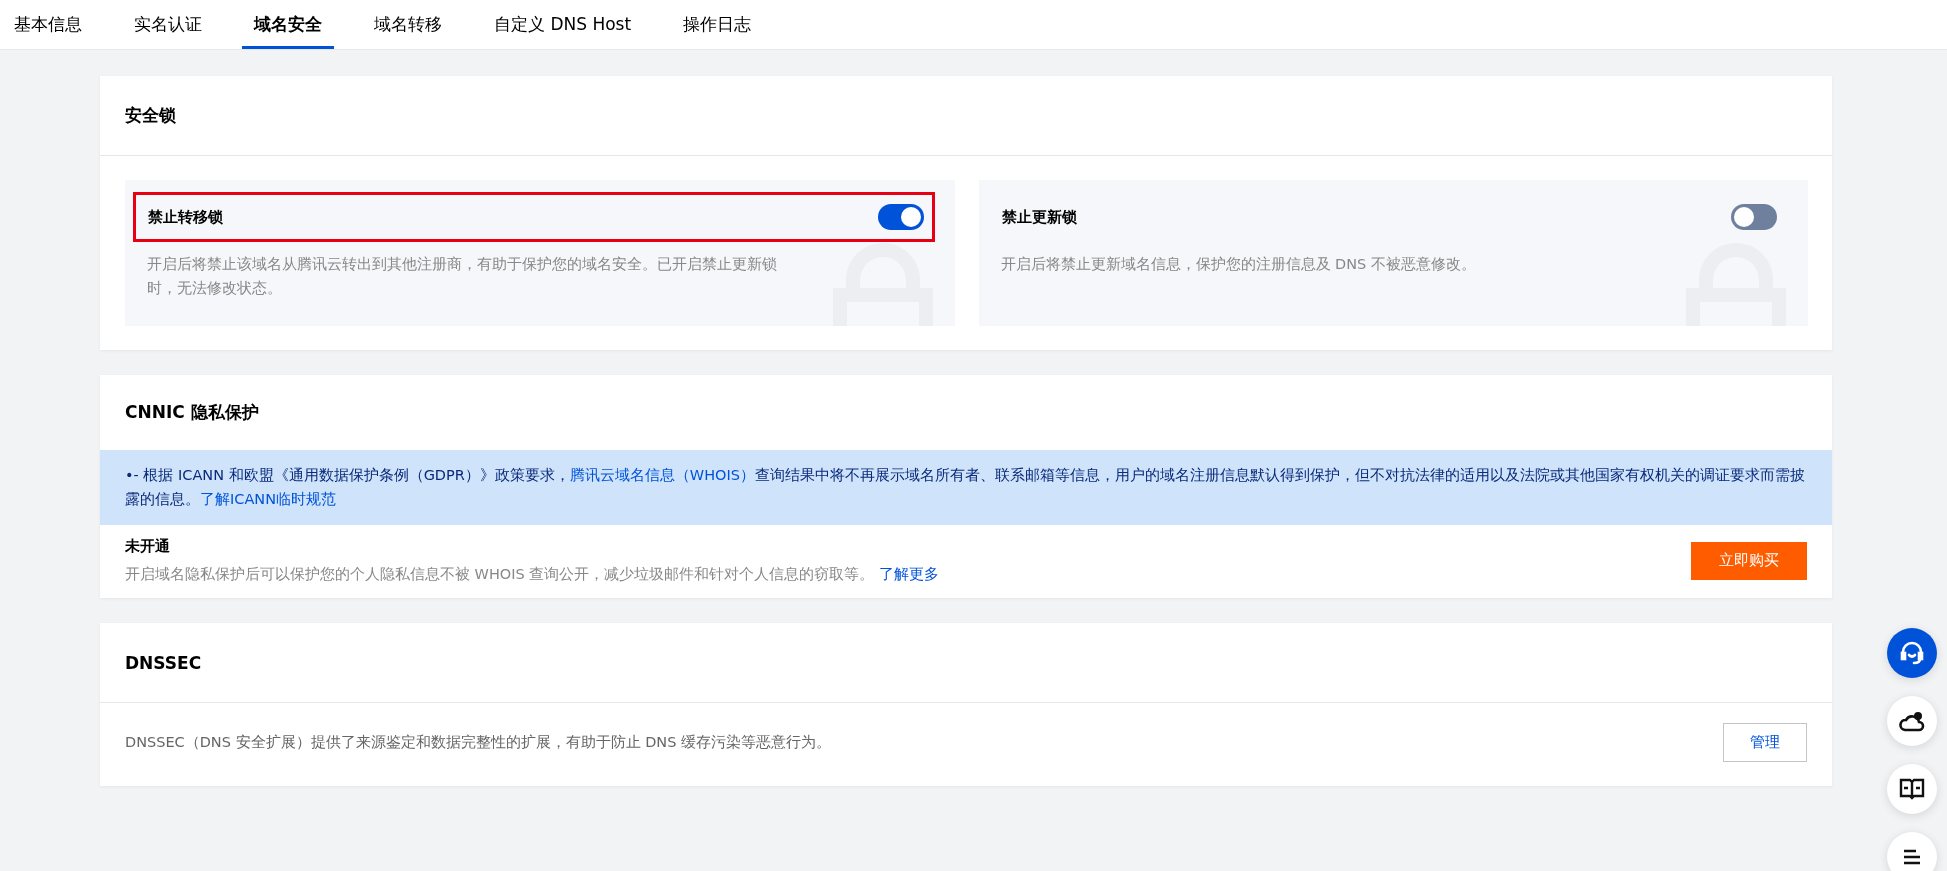  I want to click on privacy-description: 开启域名隐私保护后可以保护您的个人隐私信息不被 WHOIS 查询公开，减少垃圾邮件和针对个人信息的窃取等。 了解更多, so click(532, 574).